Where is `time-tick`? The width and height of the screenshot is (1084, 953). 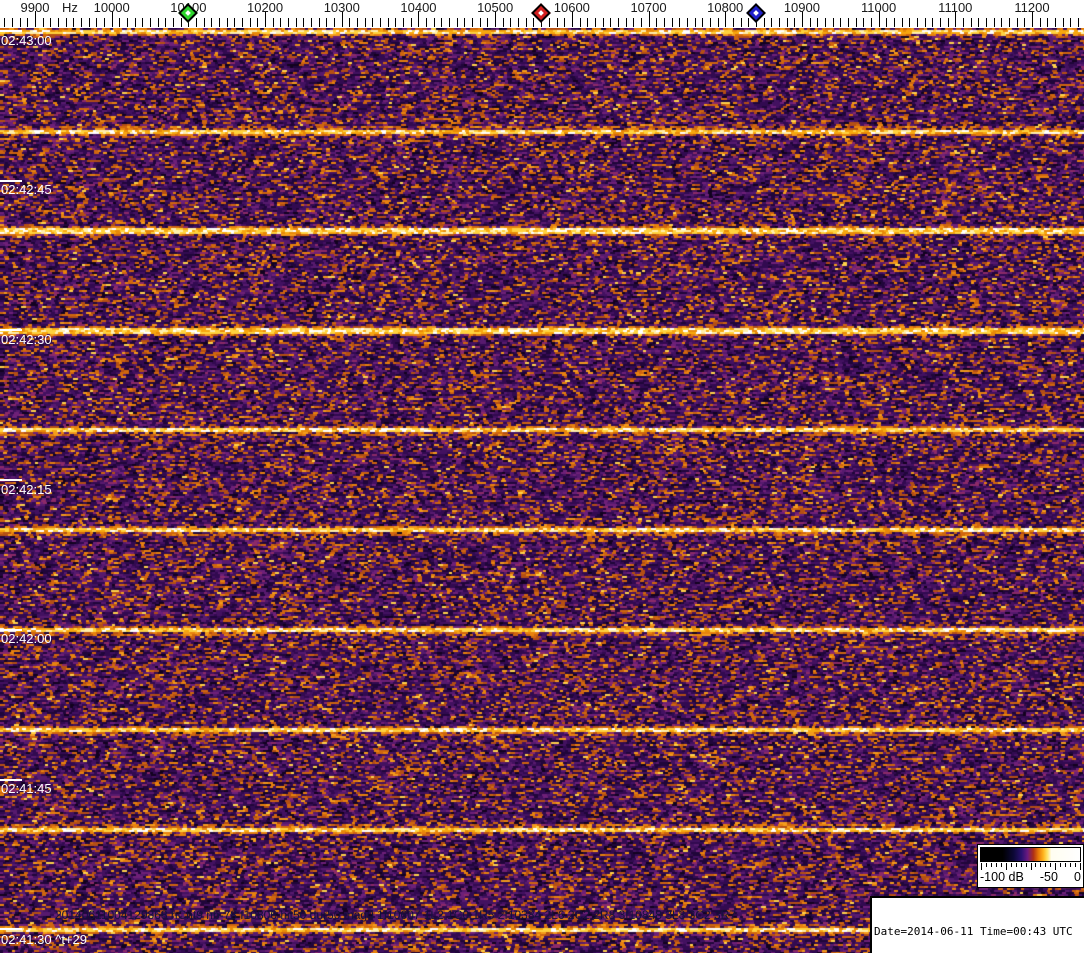 time-tick is located at coordinates (11, 929).